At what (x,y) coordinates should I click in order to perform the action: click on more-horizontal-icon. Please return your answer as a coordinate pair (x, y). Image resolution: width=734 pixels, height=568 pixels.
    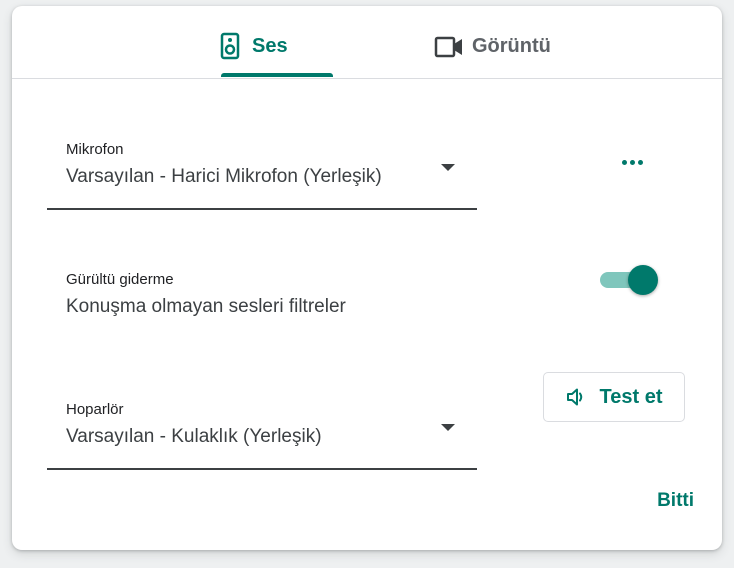
    Looking at the image, I should click on (632, 162).